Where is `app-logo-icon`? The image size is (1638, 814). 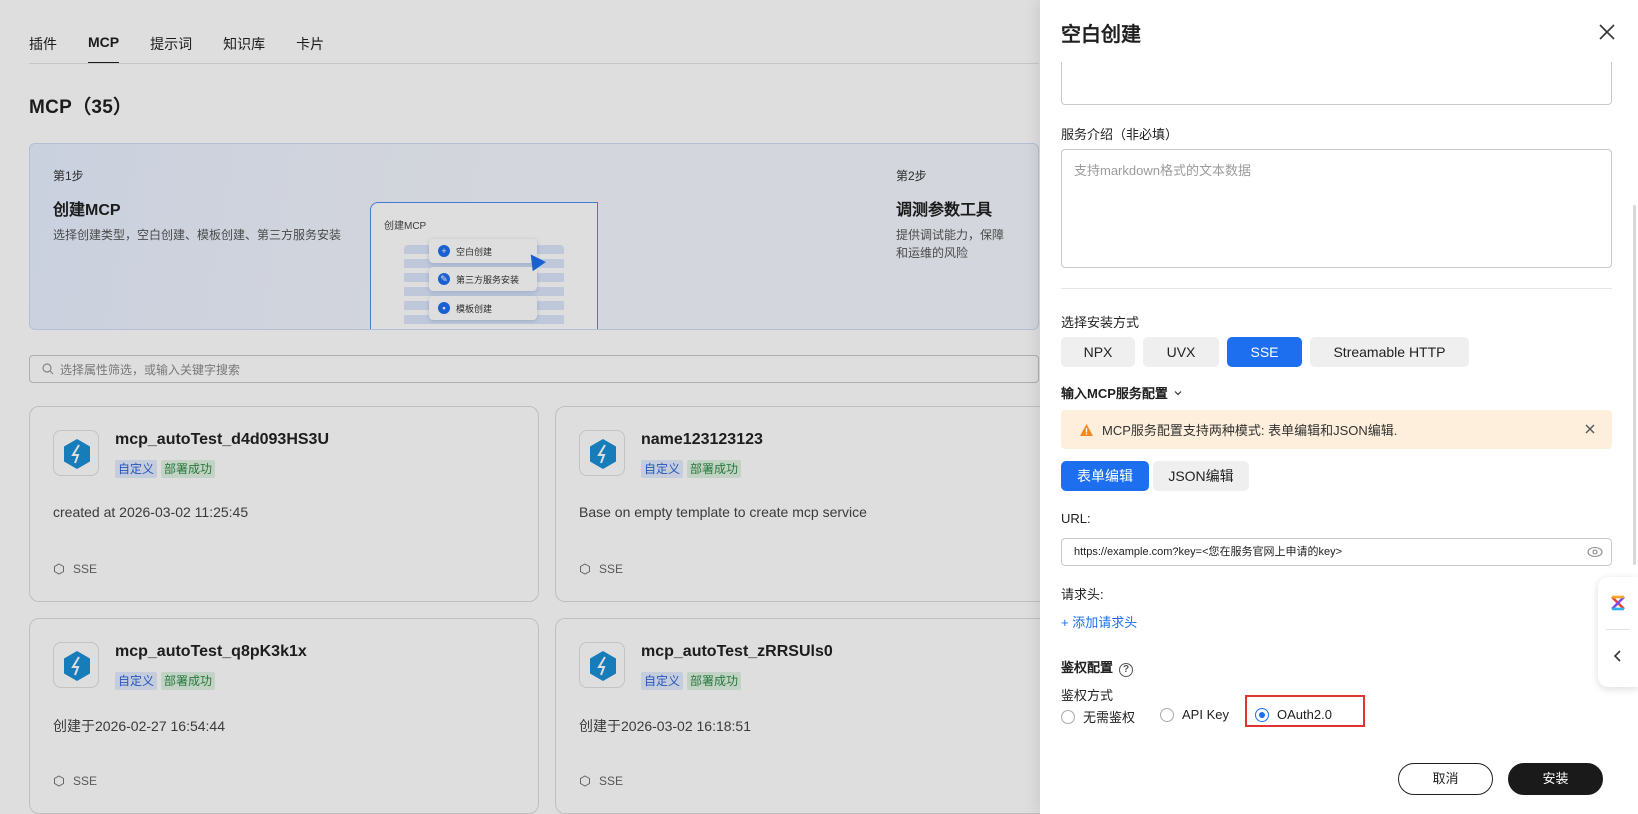 app-logo-icon is located at coordinates (1618, 603).